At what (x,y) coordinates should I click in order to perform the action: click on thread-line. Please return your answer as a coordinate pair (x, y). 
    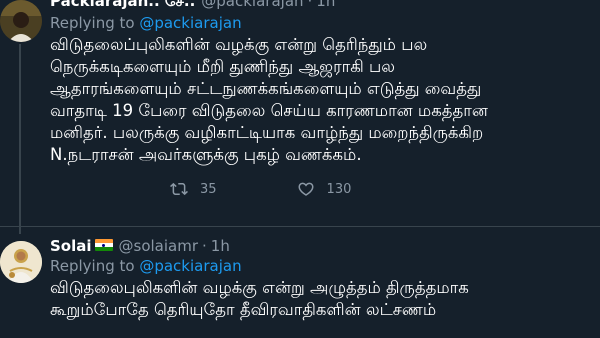
    Looking at the image, I should click on (20, 139).